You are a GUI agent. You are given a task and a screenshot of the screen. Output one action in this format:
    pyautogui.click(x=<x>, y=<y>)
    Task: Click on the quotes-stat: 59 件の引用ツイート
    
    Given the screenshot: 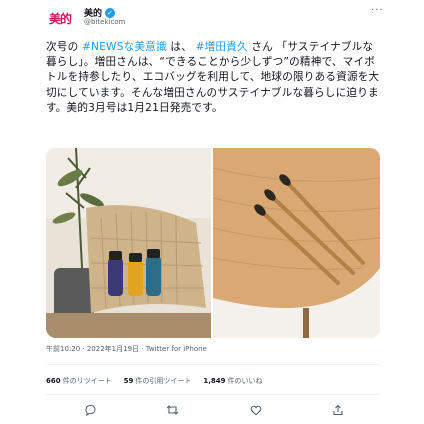 What is the action you would take?
    pyautogui.click(x=158, y=381)
    